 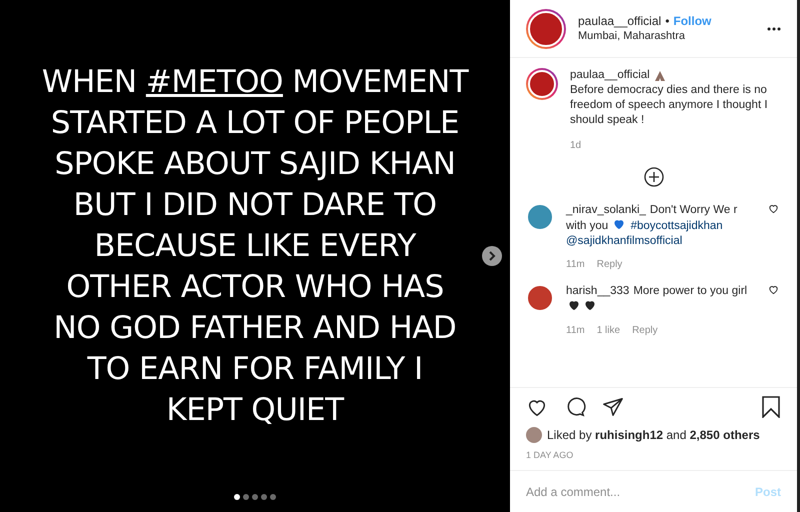 I want to click on comment-link: #boycottsajidkhan, so click(x=676, y=226).